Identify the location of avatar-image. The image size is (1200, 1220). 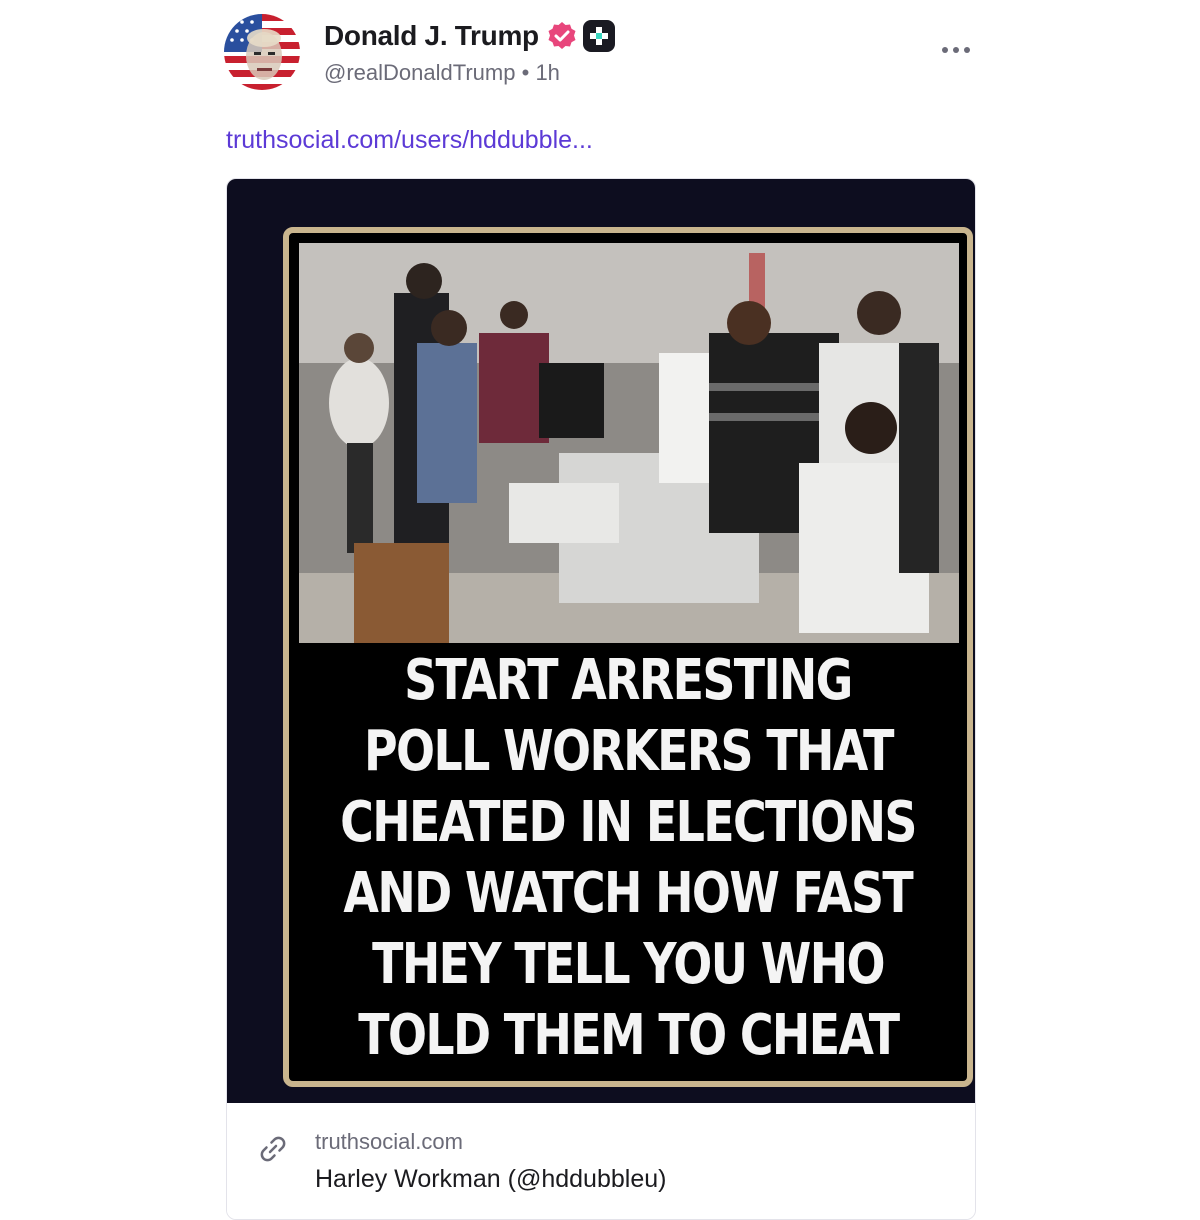
(262, 52).